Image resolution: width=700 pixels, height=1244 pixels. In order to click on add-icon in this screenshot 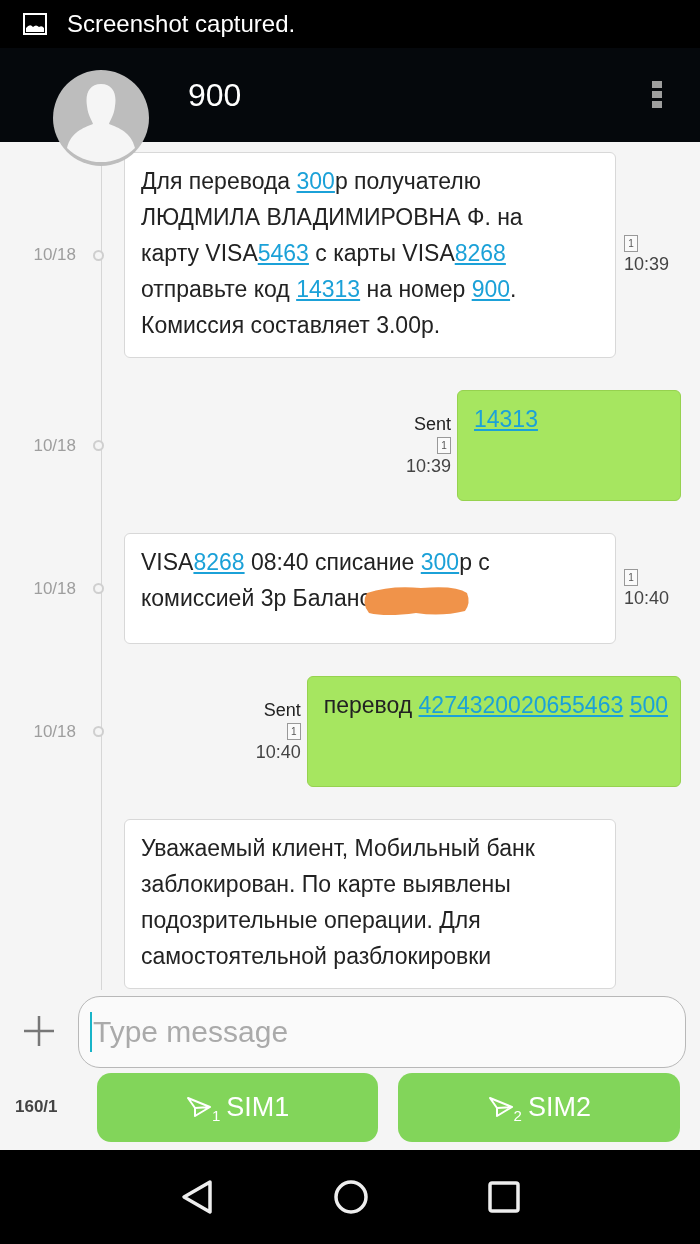, I will do `click(39, 1031)`.